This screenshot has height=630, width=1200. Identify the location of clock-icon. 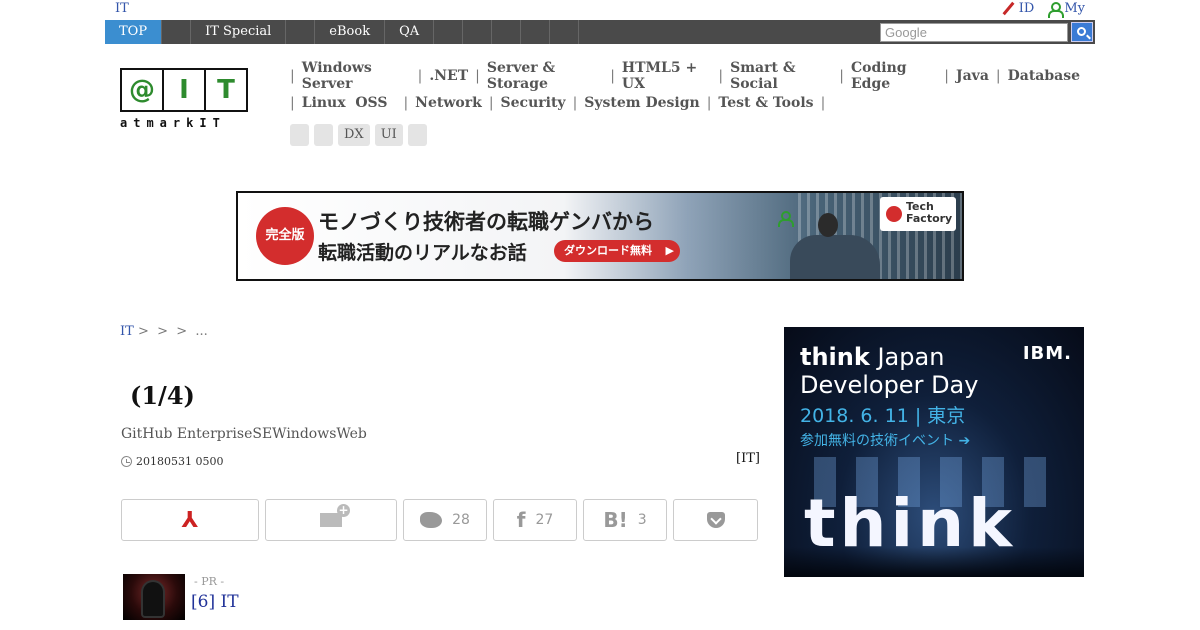
(126, 461).